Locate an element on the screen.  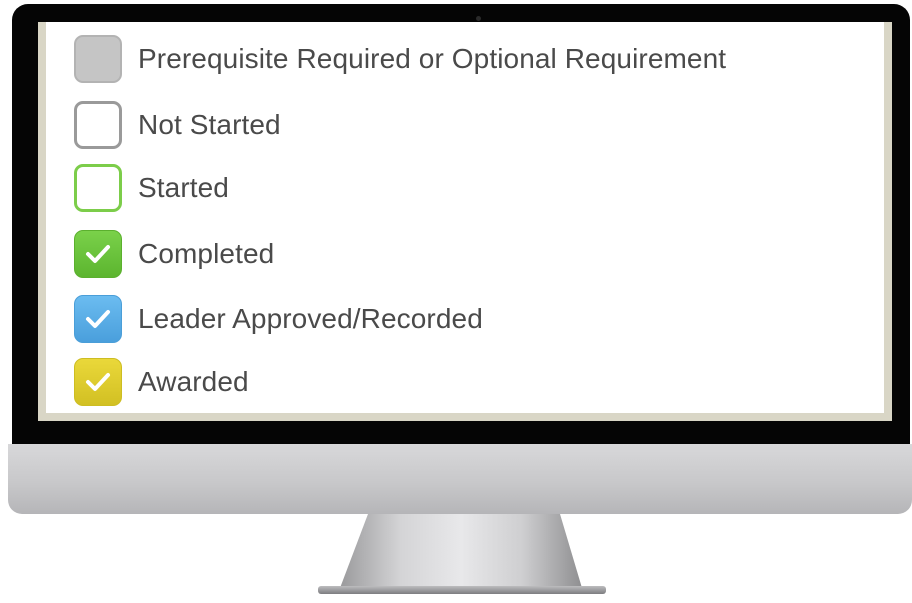
legend-item-started: Started is located at coordinates (151, 188).